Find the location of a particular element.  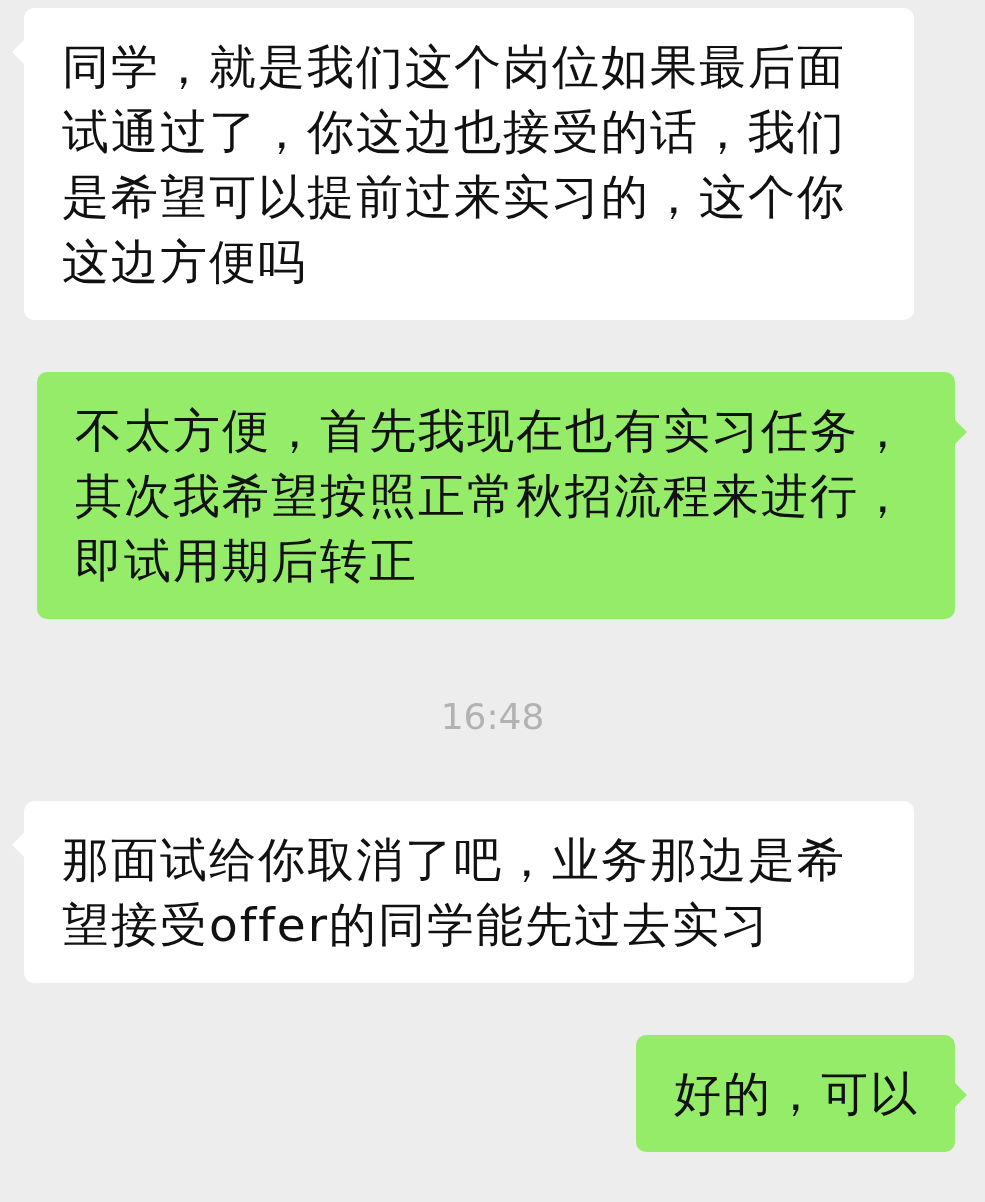

sent-message-bubble: 好的，可以 is located at coordinates (795, 1093).